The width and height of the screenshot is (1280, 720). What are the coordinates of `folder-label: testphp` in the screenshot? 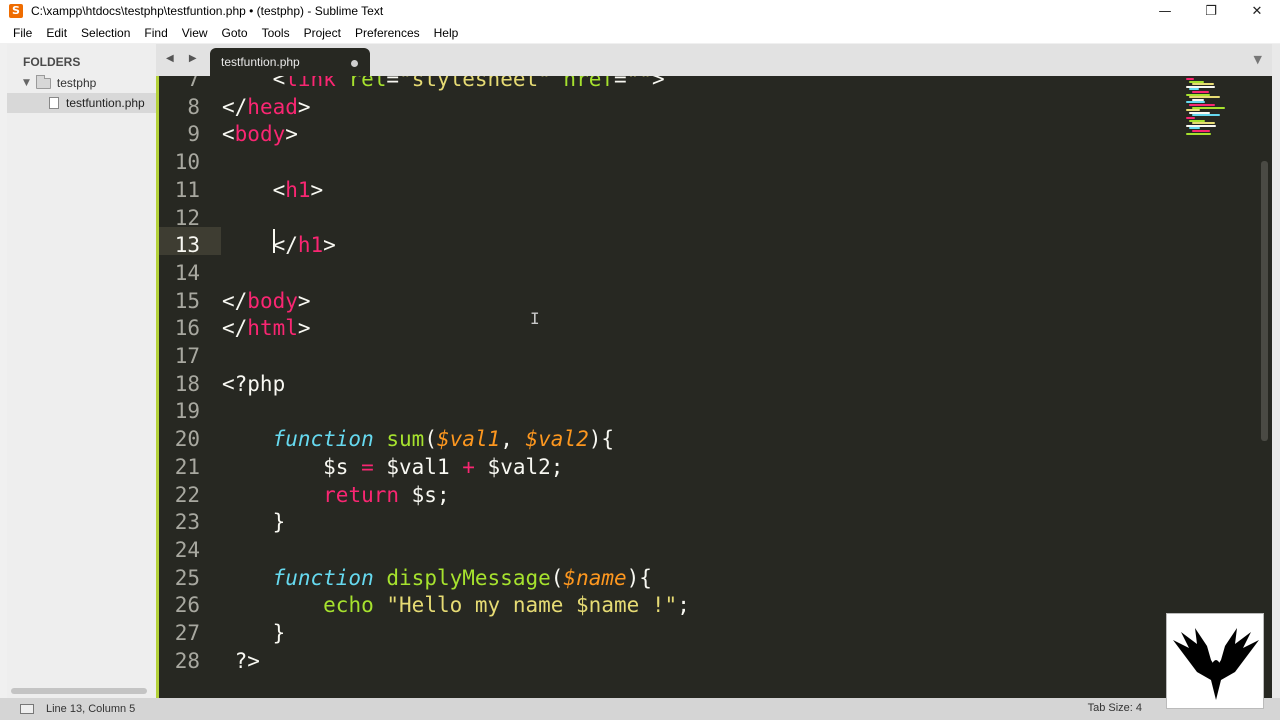 It's located at (76, 83).